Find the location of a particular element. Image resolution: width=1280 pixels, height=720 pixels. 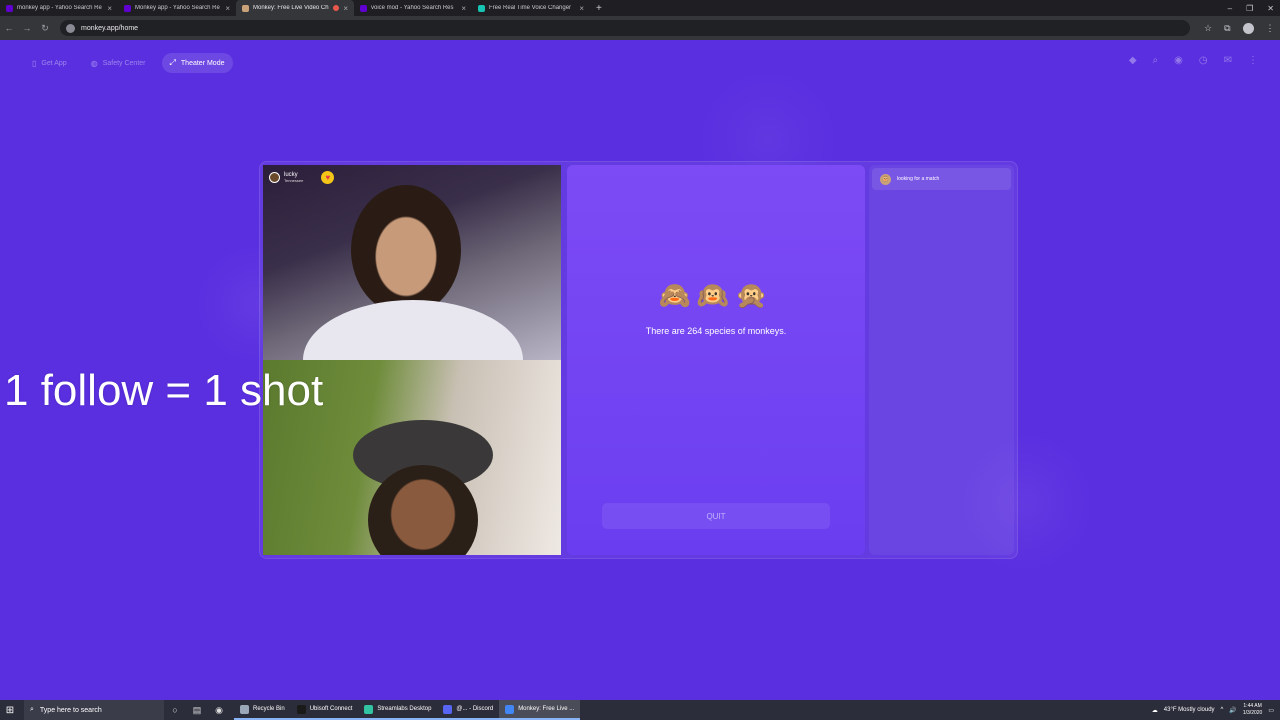

restore-icon: ❐ is located at coordinates (1249, 8).